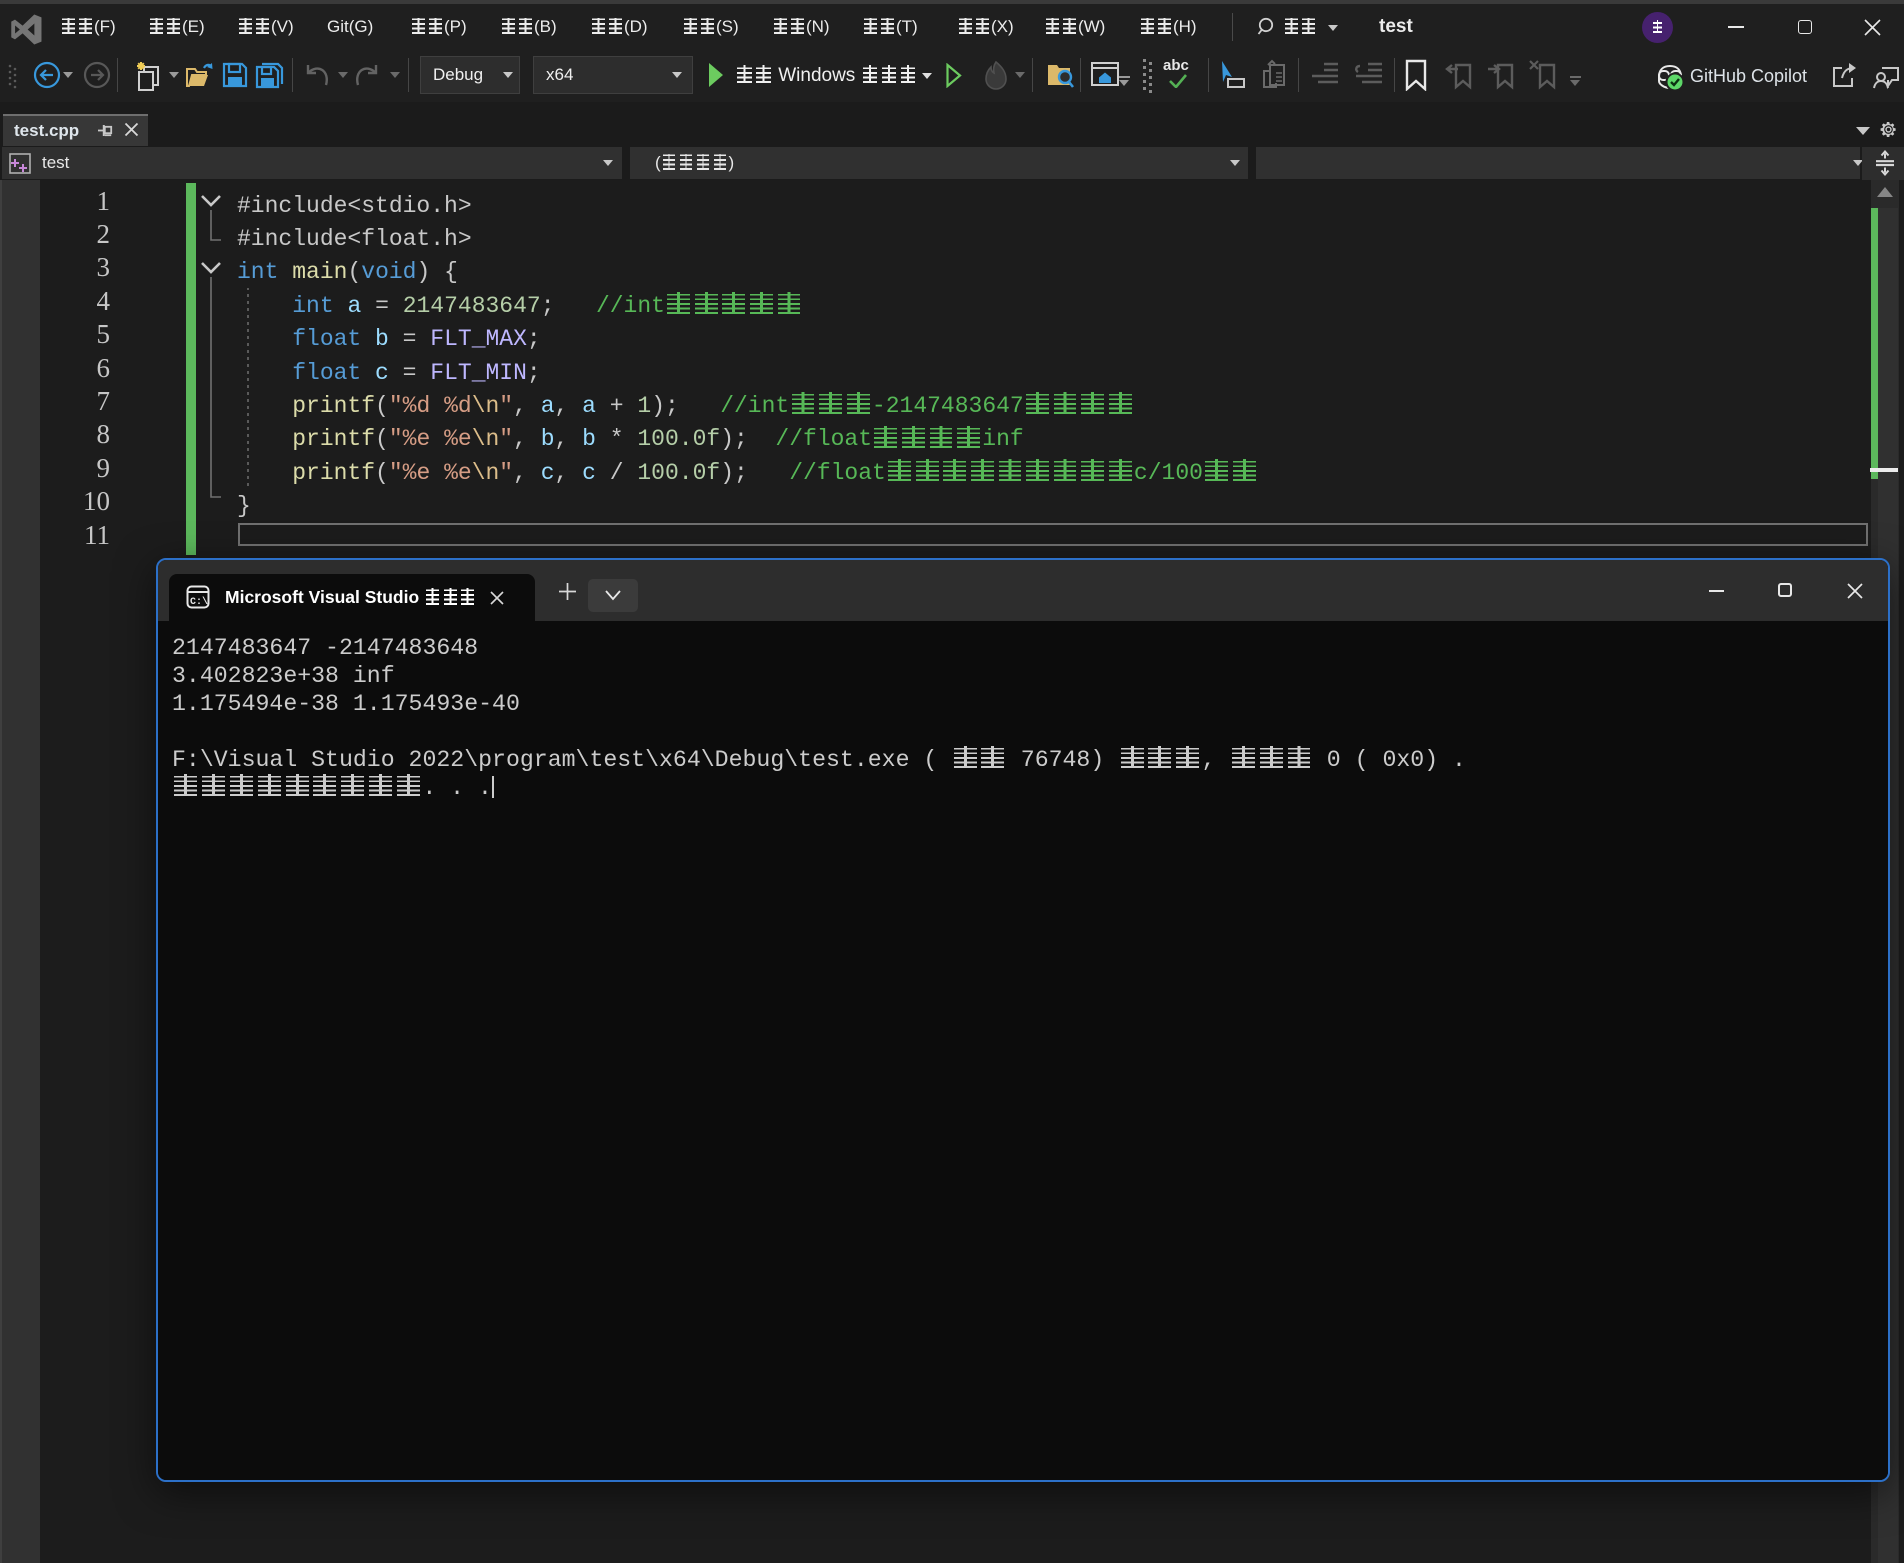 The height and width of the screenshot is (1563, 1904). Describe the element at coordinates (199, 602) in the screenshot. I see `svg-text: C:\` at that location.